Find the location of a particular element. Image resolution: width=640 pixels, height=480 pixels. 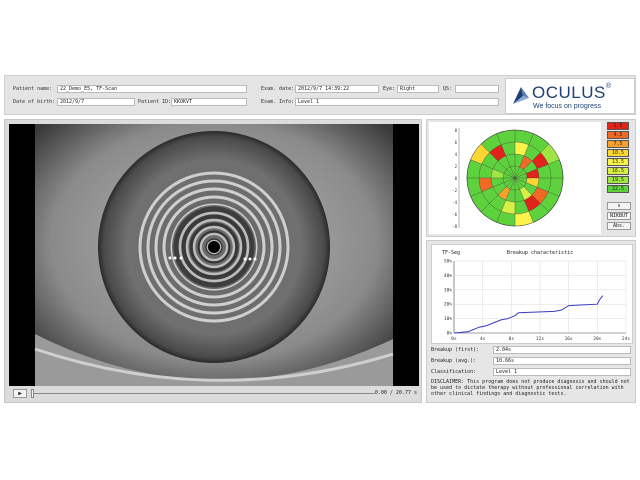

chart-y-tick: 50% is located at coordinates (448, 262).